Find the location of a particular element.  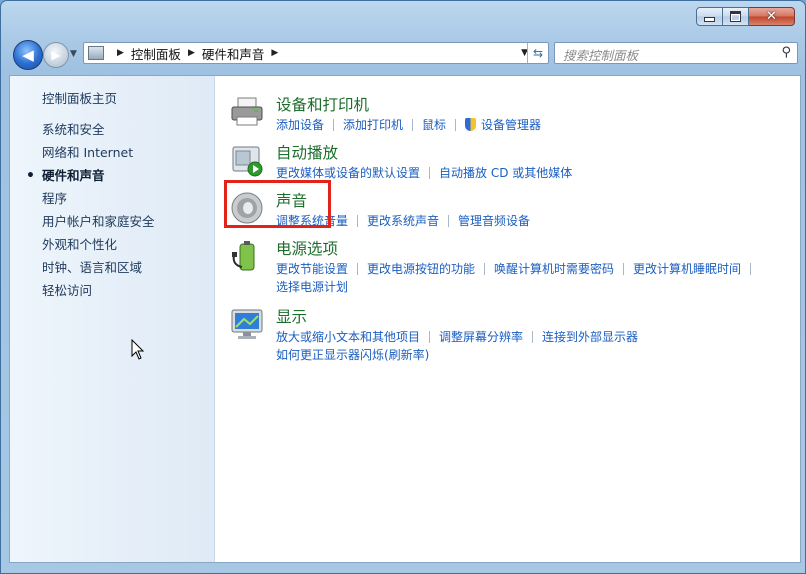

maximize-icon is located at coordinates (735, 16).